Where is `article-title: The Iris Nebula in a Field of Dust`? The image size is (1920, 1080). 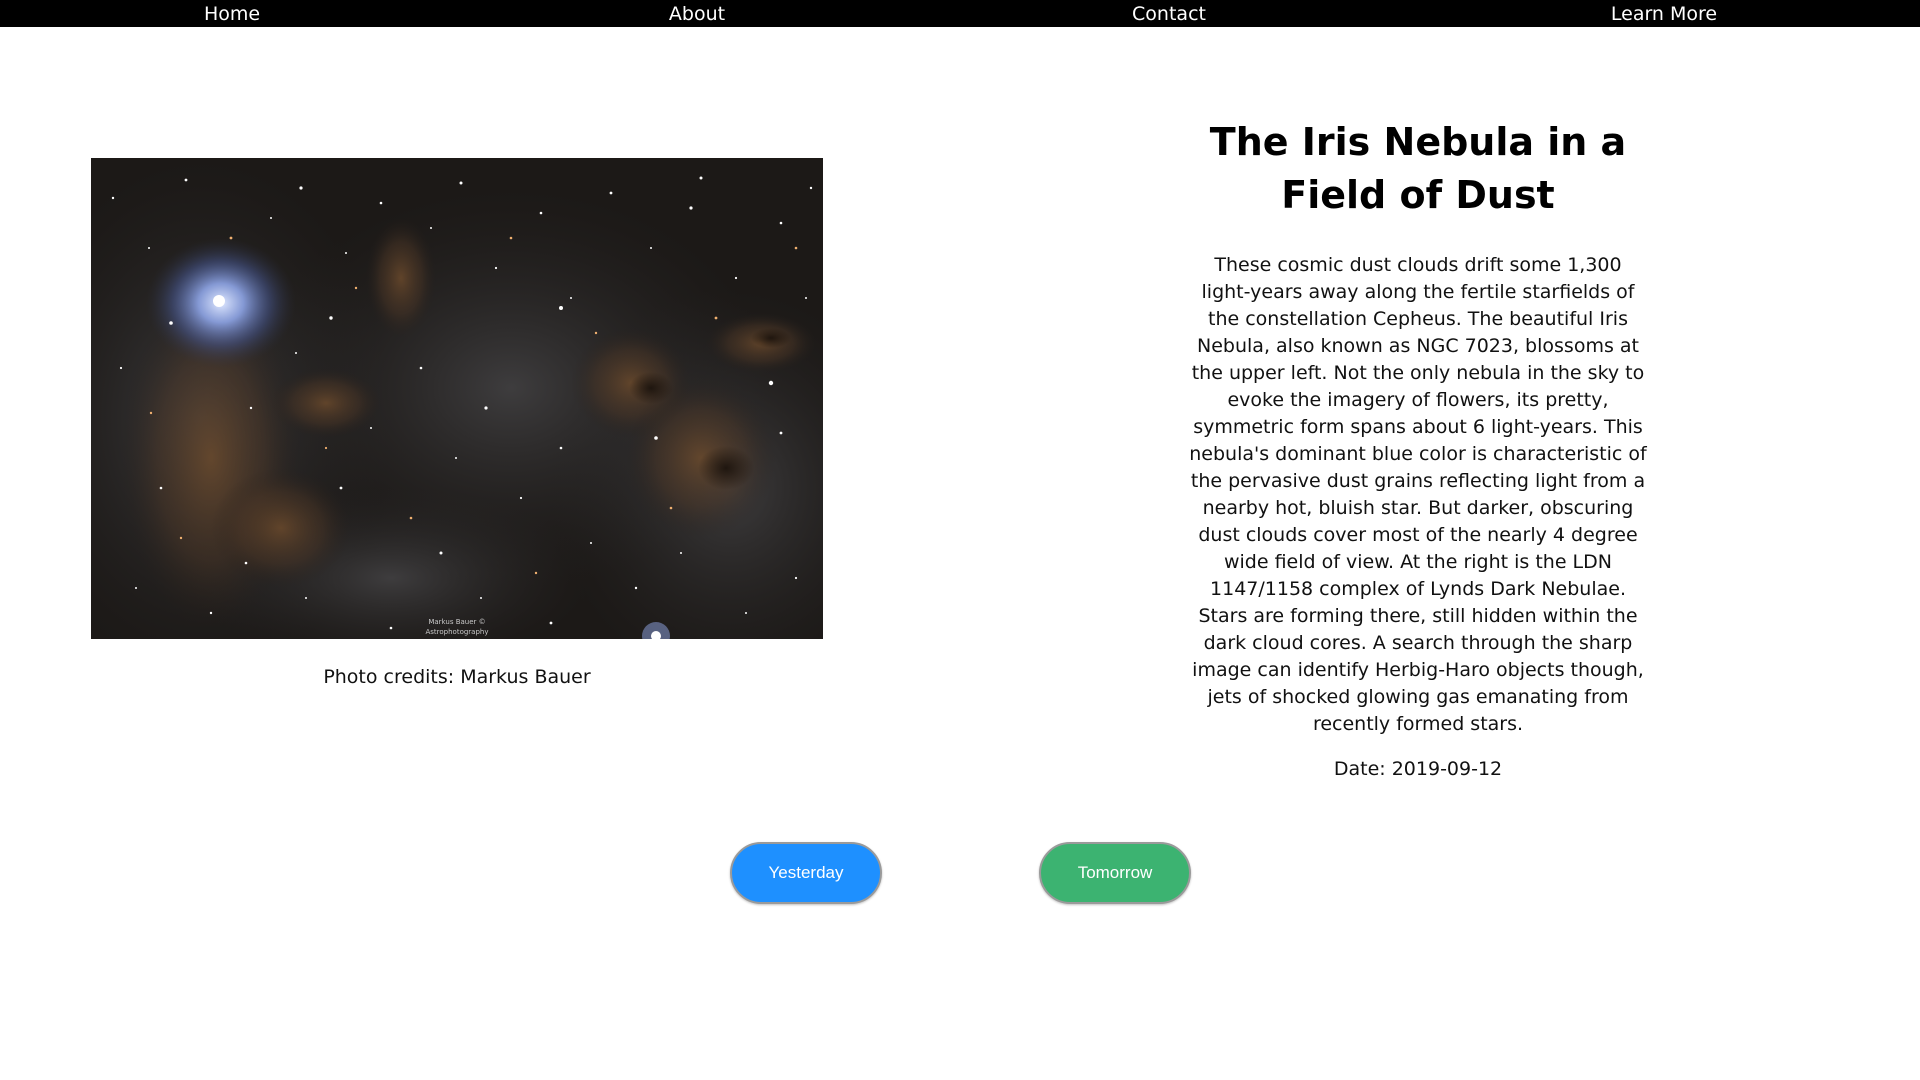
article-title: The Iris Nebula in a Field of Dust is located at coordinates (1418, 168).